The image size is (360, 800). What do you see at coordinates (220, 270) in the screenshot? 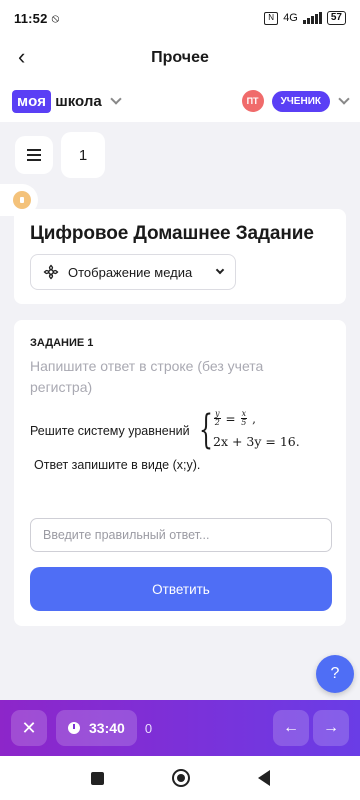
I see `chevron-down-icon` at bounding box center [220, 270].